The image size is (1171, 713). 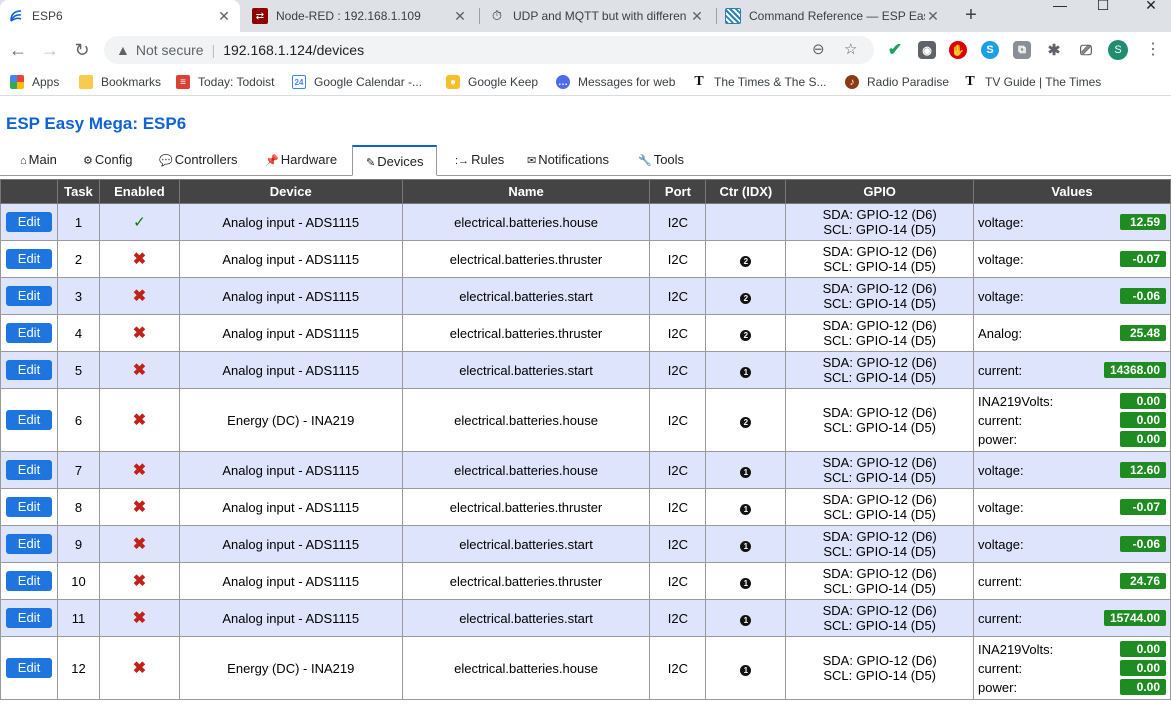 What do you see at coordinates (568, 159) in the screenshot?
I see `tab-notifications: ✉ Notifications` at bounding box center [568, 159].